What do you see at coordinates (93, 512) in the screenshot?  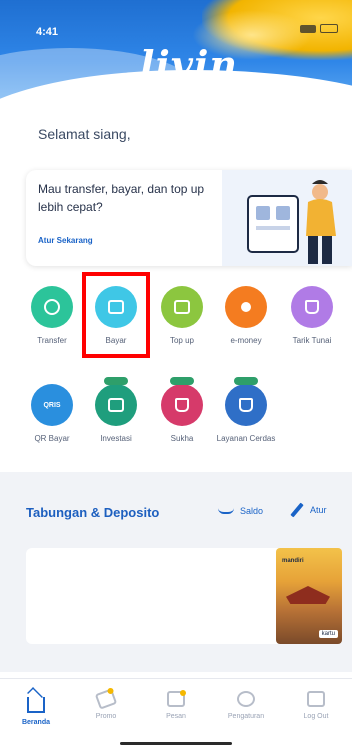 I see `savings-title: Tabungan & Deposito` at bounding box center [93, 512].